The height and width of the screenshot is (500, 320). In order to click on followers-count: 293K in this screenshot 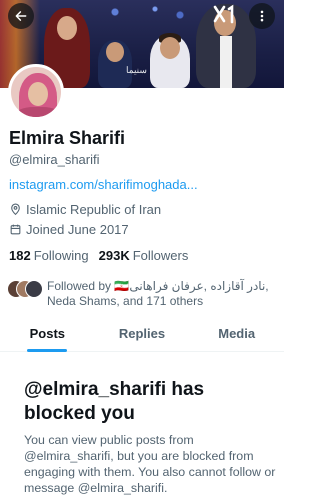, I will do `click(114, 255)`.